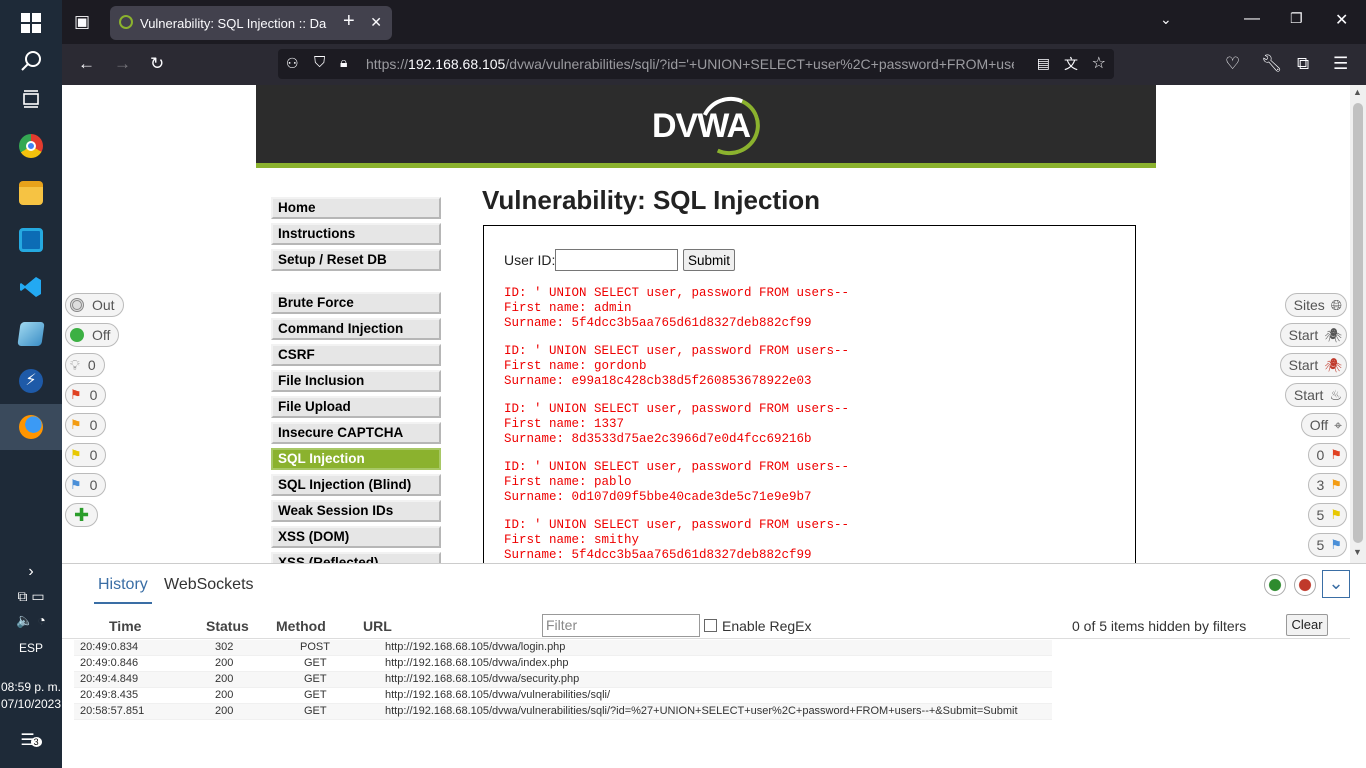 This screenshot has height=768, width=1366. What do you see at coordinates (621, 625) in the screenshot?
I see `filter-input: Filter` at bounding box center [621, 625].